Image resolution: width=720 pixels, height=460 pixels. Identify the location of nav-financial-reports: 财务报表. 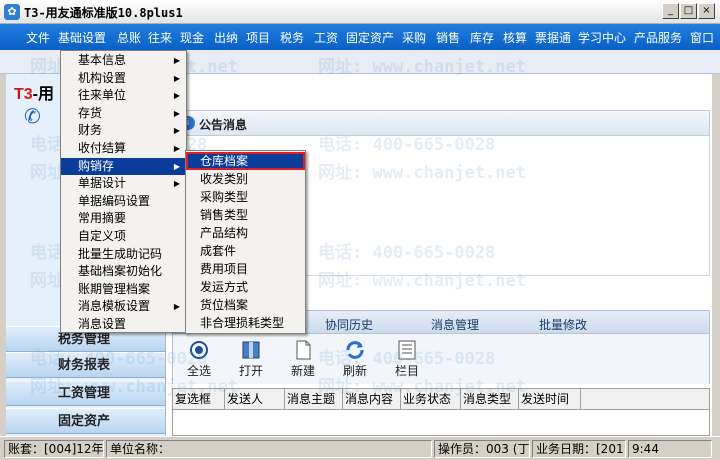
(85, 365).